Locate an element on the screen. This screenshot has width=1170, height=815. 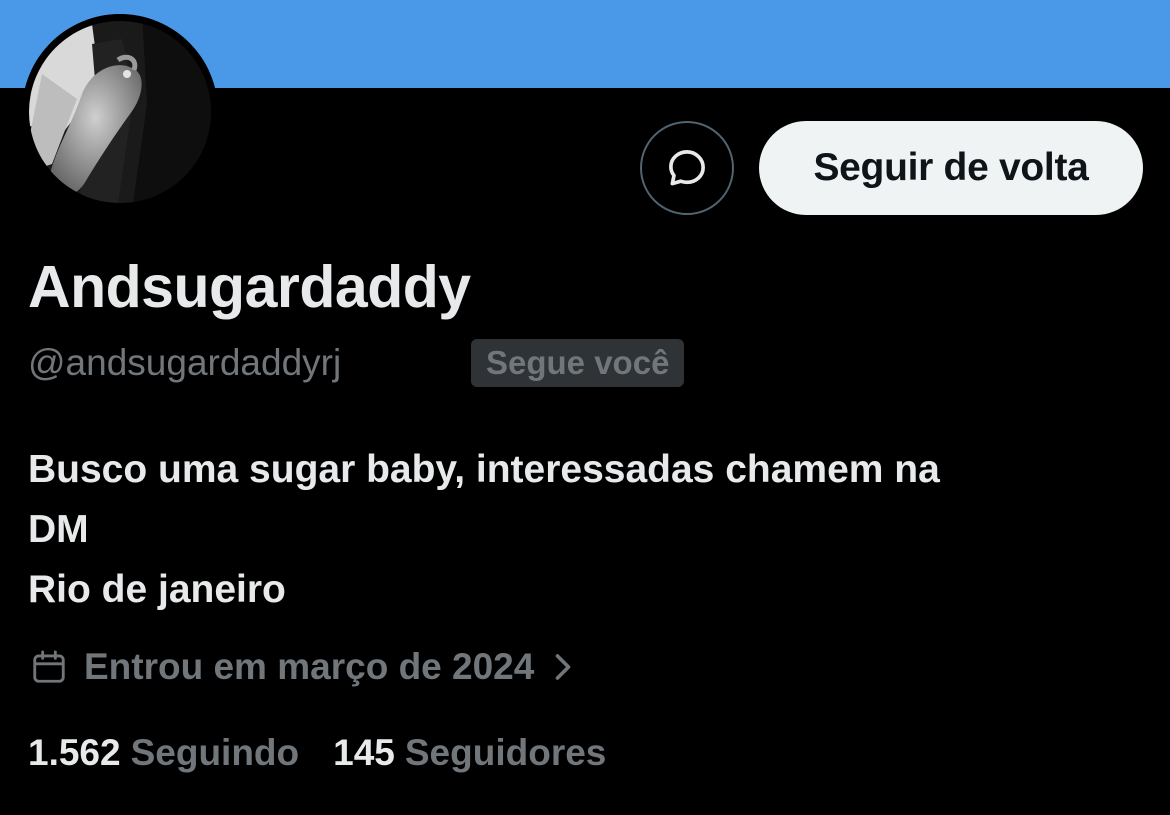
joined-date: Entrou em março de 2024 is located at coordinates (302, 667).